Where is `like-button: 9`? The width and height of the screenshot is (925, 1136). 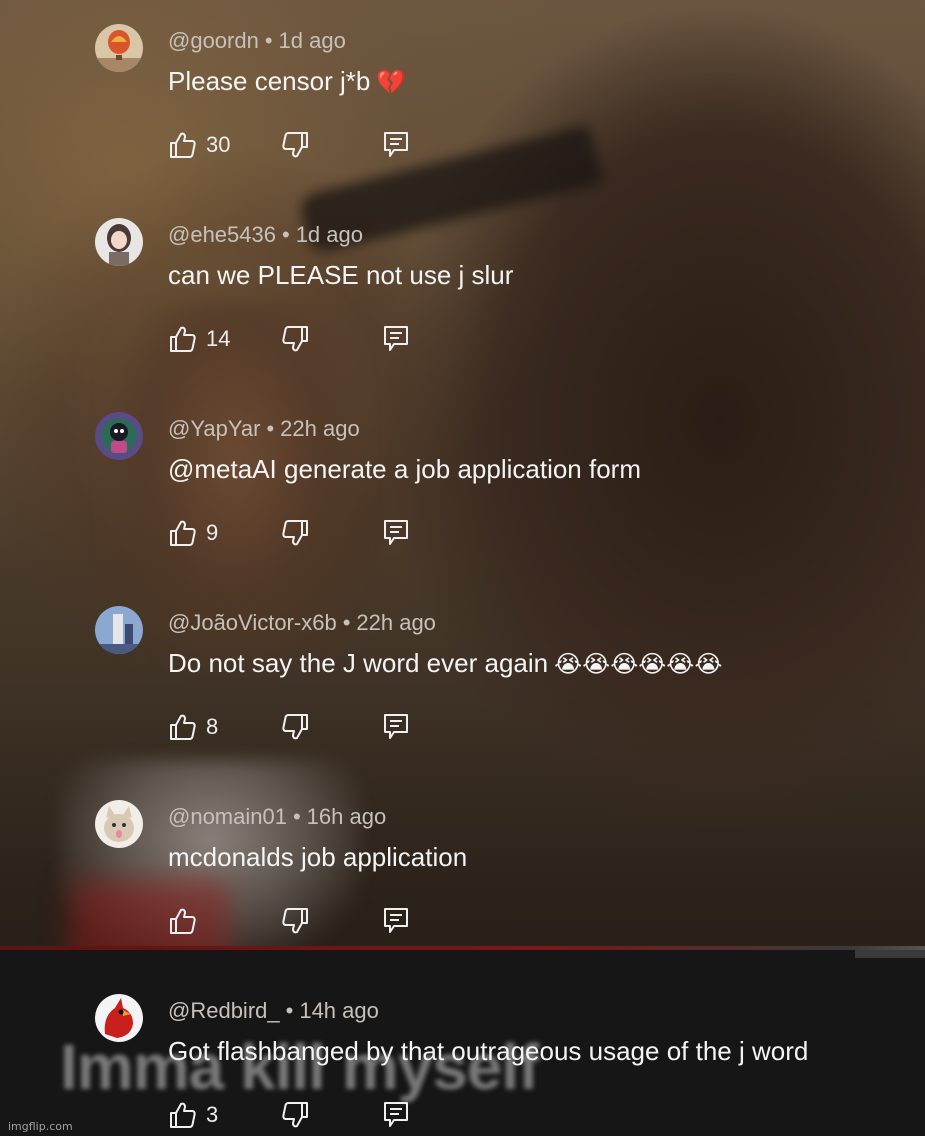 like-button: 9 is located at coordinates (193, 533).